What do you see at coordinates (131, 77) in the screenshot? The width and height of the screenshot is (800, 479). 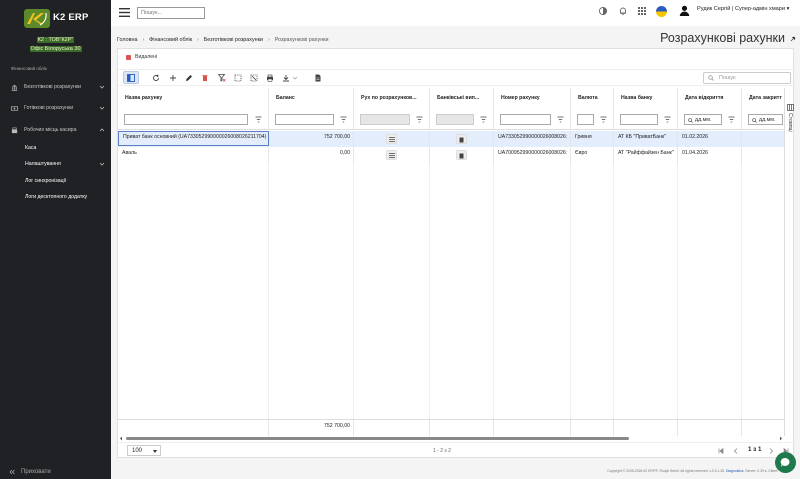 I see `sidebar-panel-toggle-button` at bounding box center [131, 77].